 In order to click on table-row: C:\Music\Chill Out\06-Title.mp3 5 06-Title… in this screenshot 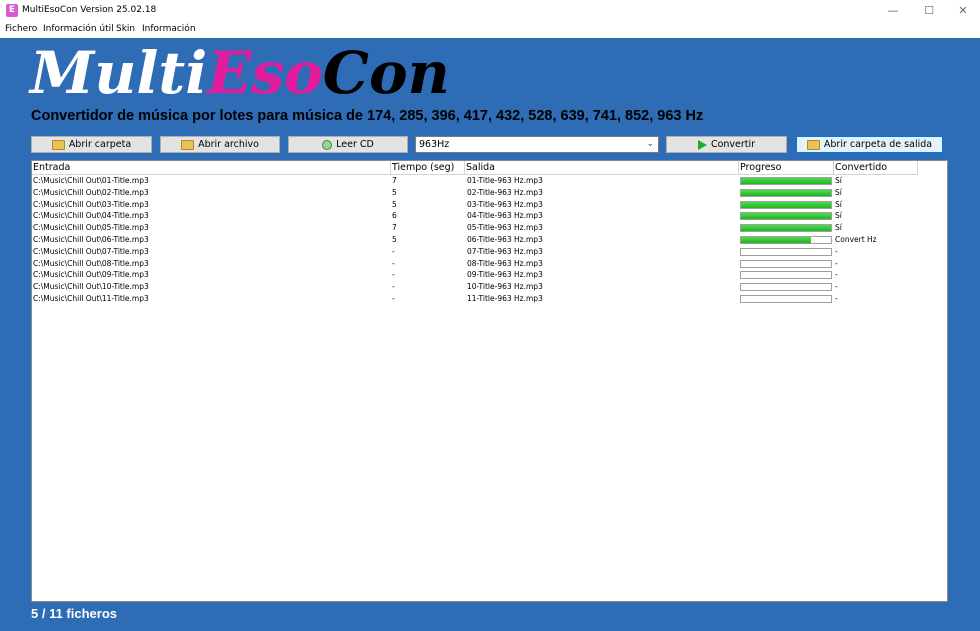, I will do `click(475, 240)`.